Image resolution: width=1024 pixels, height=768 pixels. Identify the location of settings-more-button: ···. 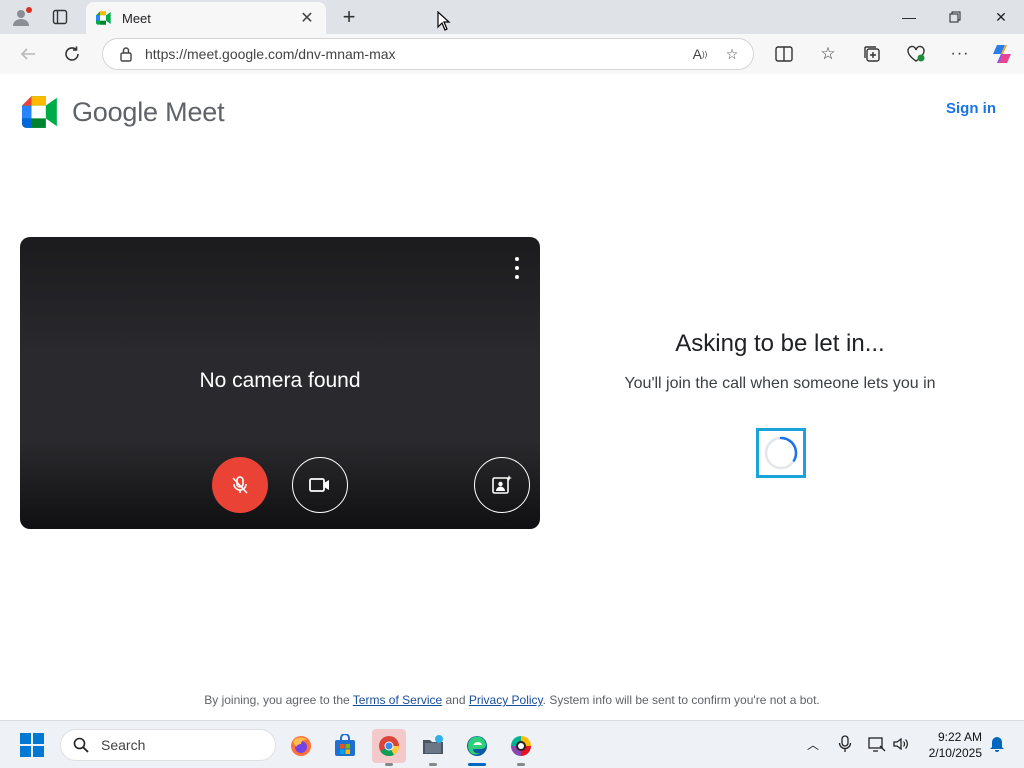
(960, 54).